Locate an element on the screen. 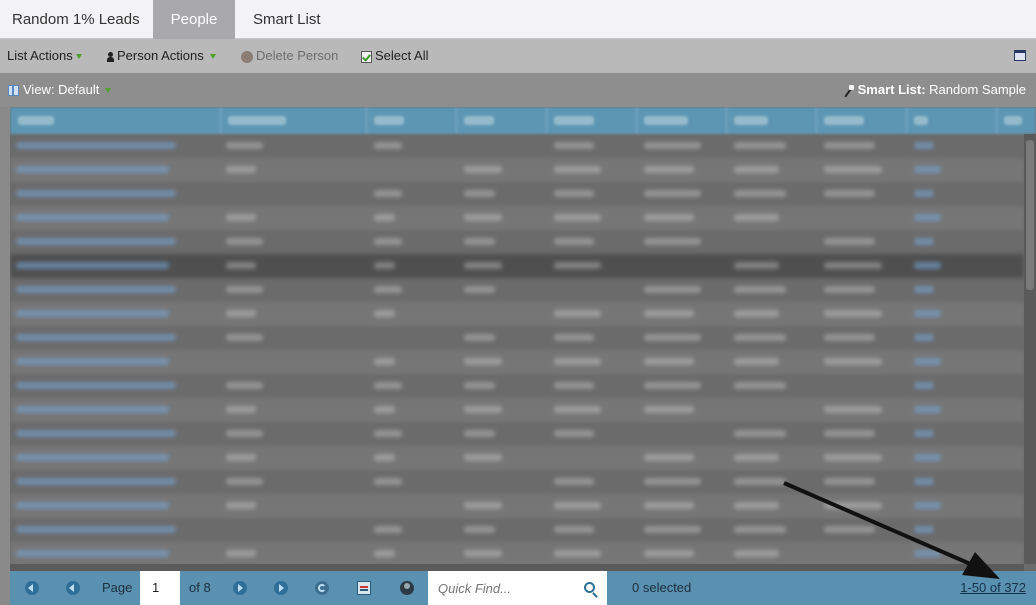  dropdown-arrow-icon is located at coordinates (108, 91).